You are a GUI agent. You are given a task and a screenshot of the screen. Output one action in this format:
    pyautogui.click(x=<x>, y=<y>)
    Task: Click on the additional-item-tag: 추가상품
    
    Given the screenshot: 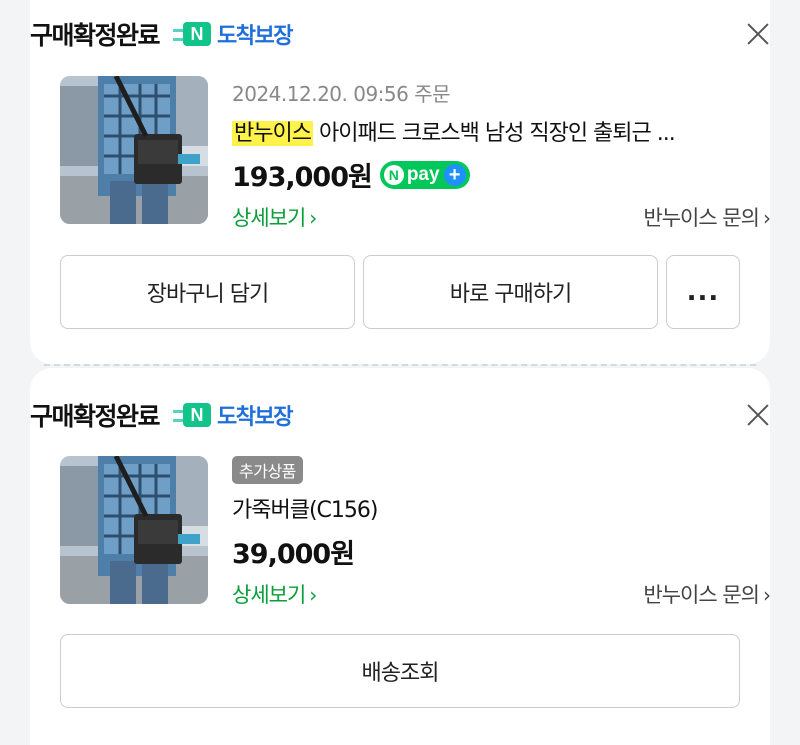 What is the action you would take?
    pyautogui.click(x=267, y=470)
    